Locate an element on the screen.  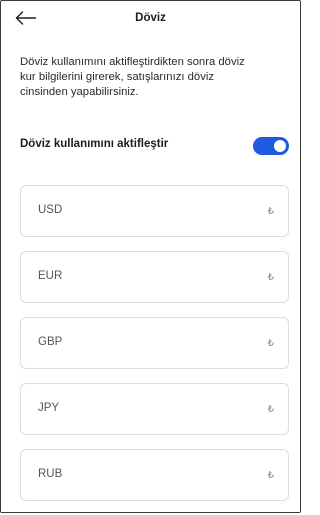
currency-toggle is located at coordinates (271, 146).